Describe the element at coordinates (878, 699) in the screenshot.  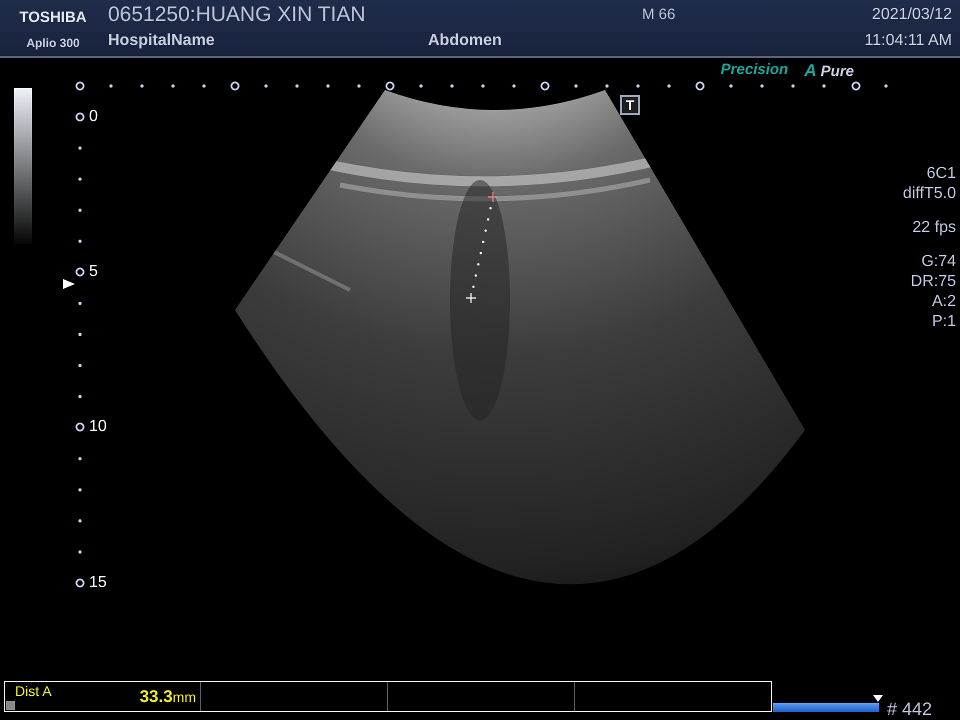
I see `cine-position-icon` at that location.